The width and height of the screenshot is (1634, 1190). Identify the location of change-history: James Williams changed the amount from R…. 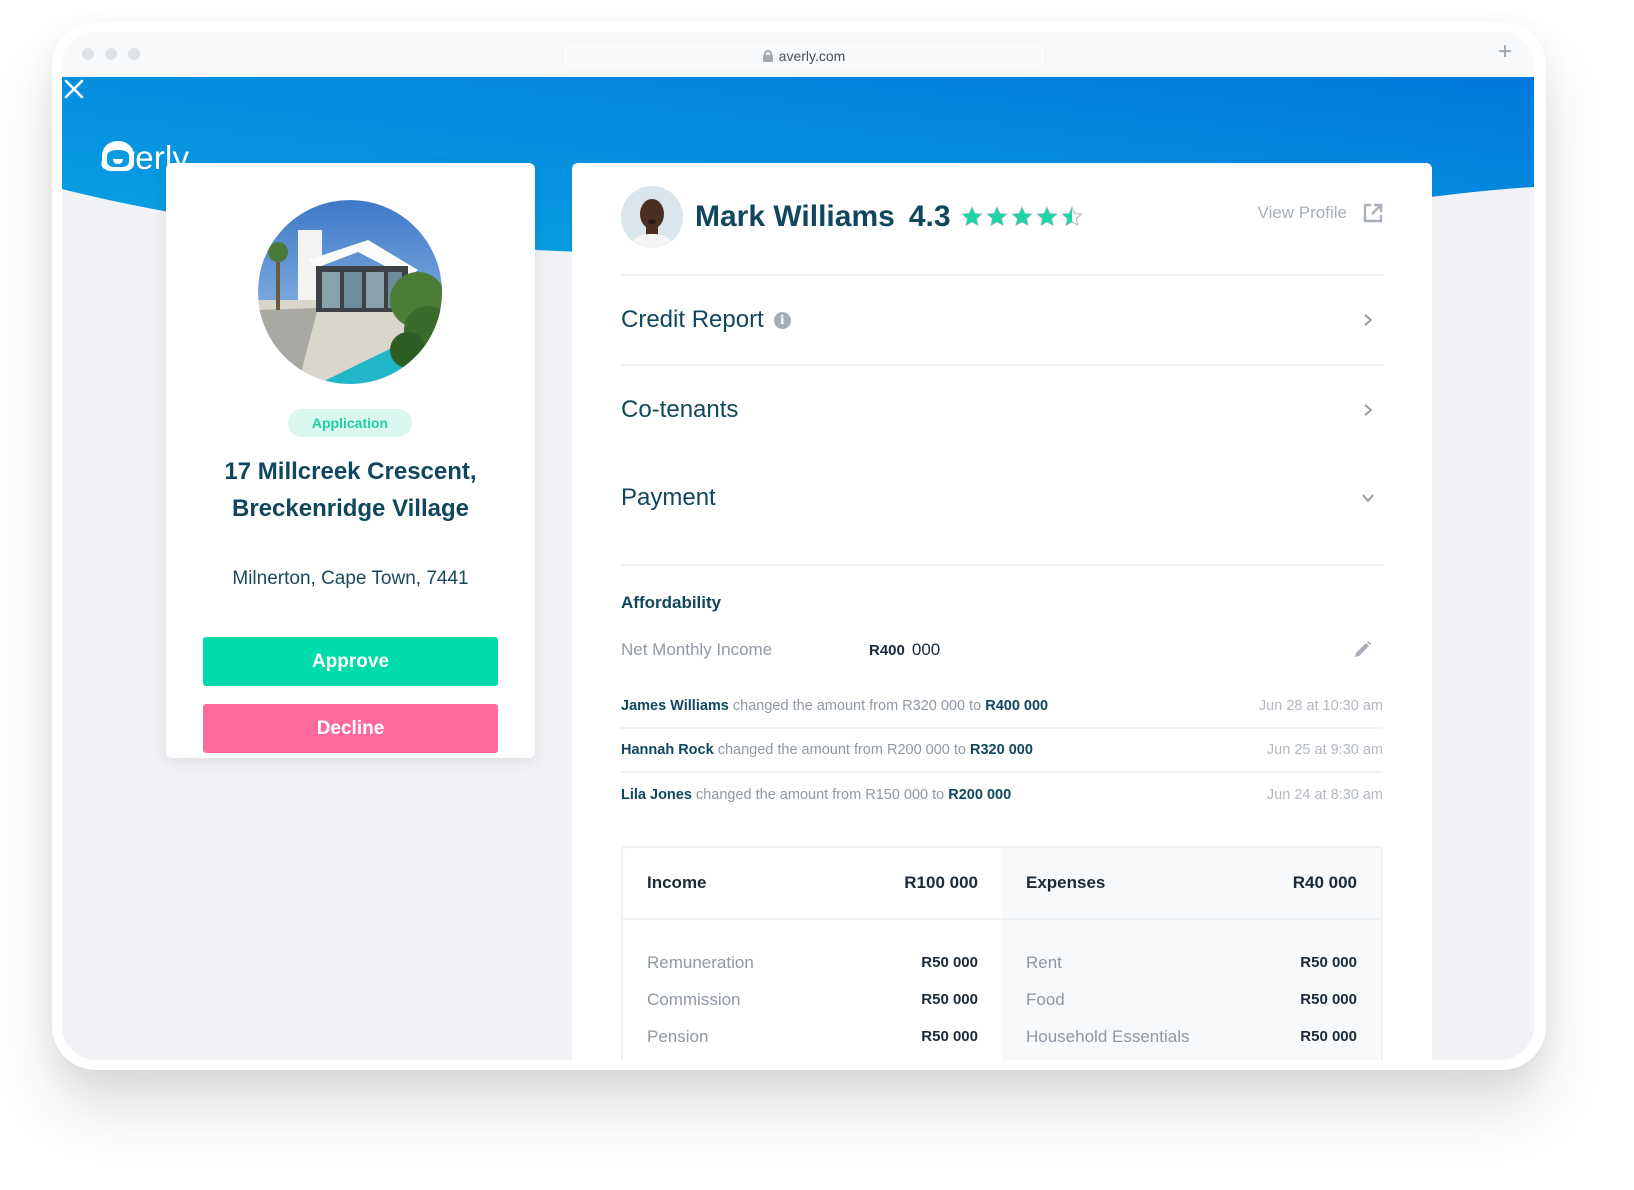
(1002, 751).